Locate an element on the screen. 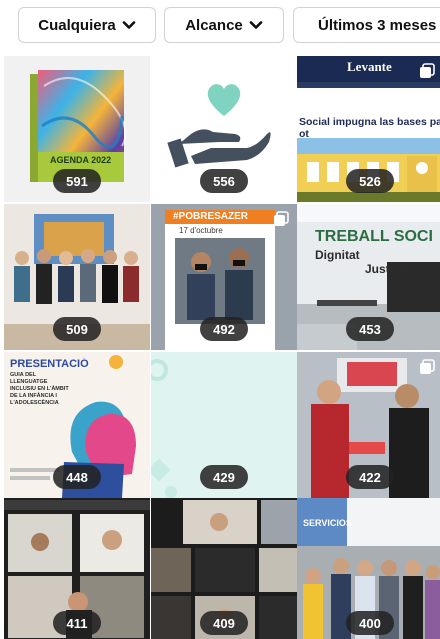  post-tile-group-women: 509 is located at coordinates (77, 277).